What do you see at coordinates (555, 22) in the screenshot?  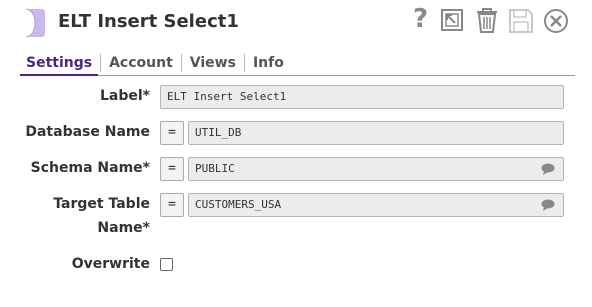 I see `close-icon` at bounding box center [555, 22].